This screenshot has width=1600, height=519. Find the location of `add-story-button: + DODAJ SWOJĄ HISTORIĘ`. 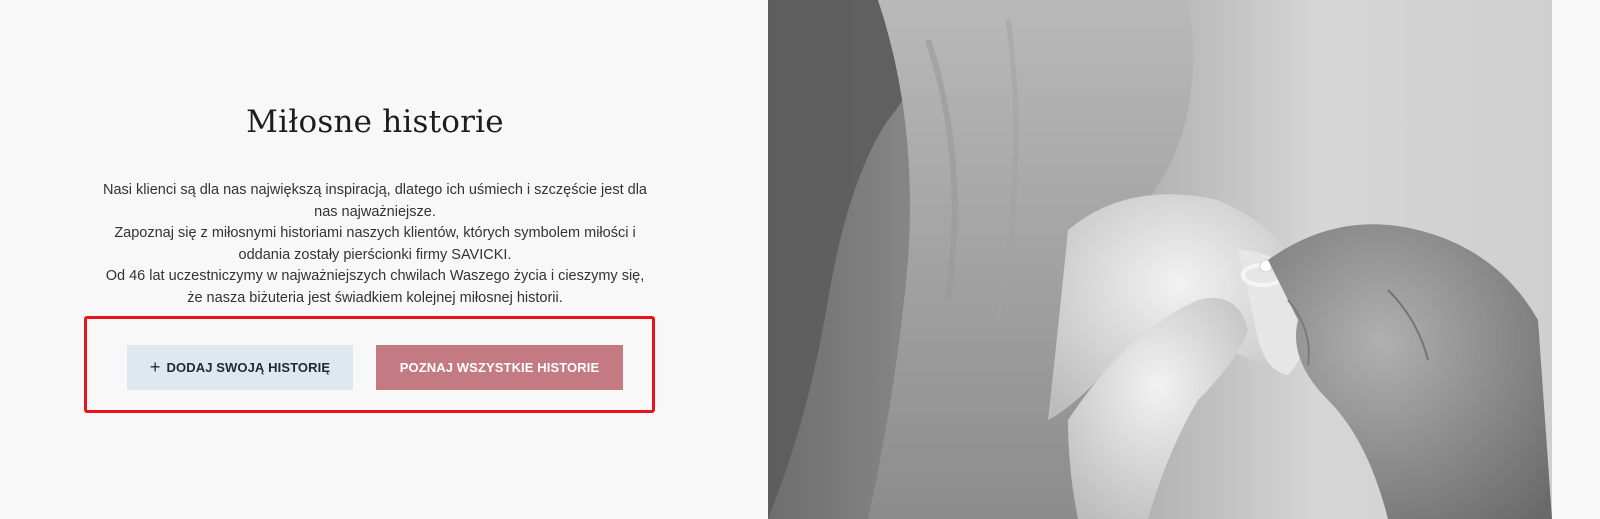

add-story-button: + DODAJ SWOJĄ HISTORIĘ is located at coordinates (240, 367).